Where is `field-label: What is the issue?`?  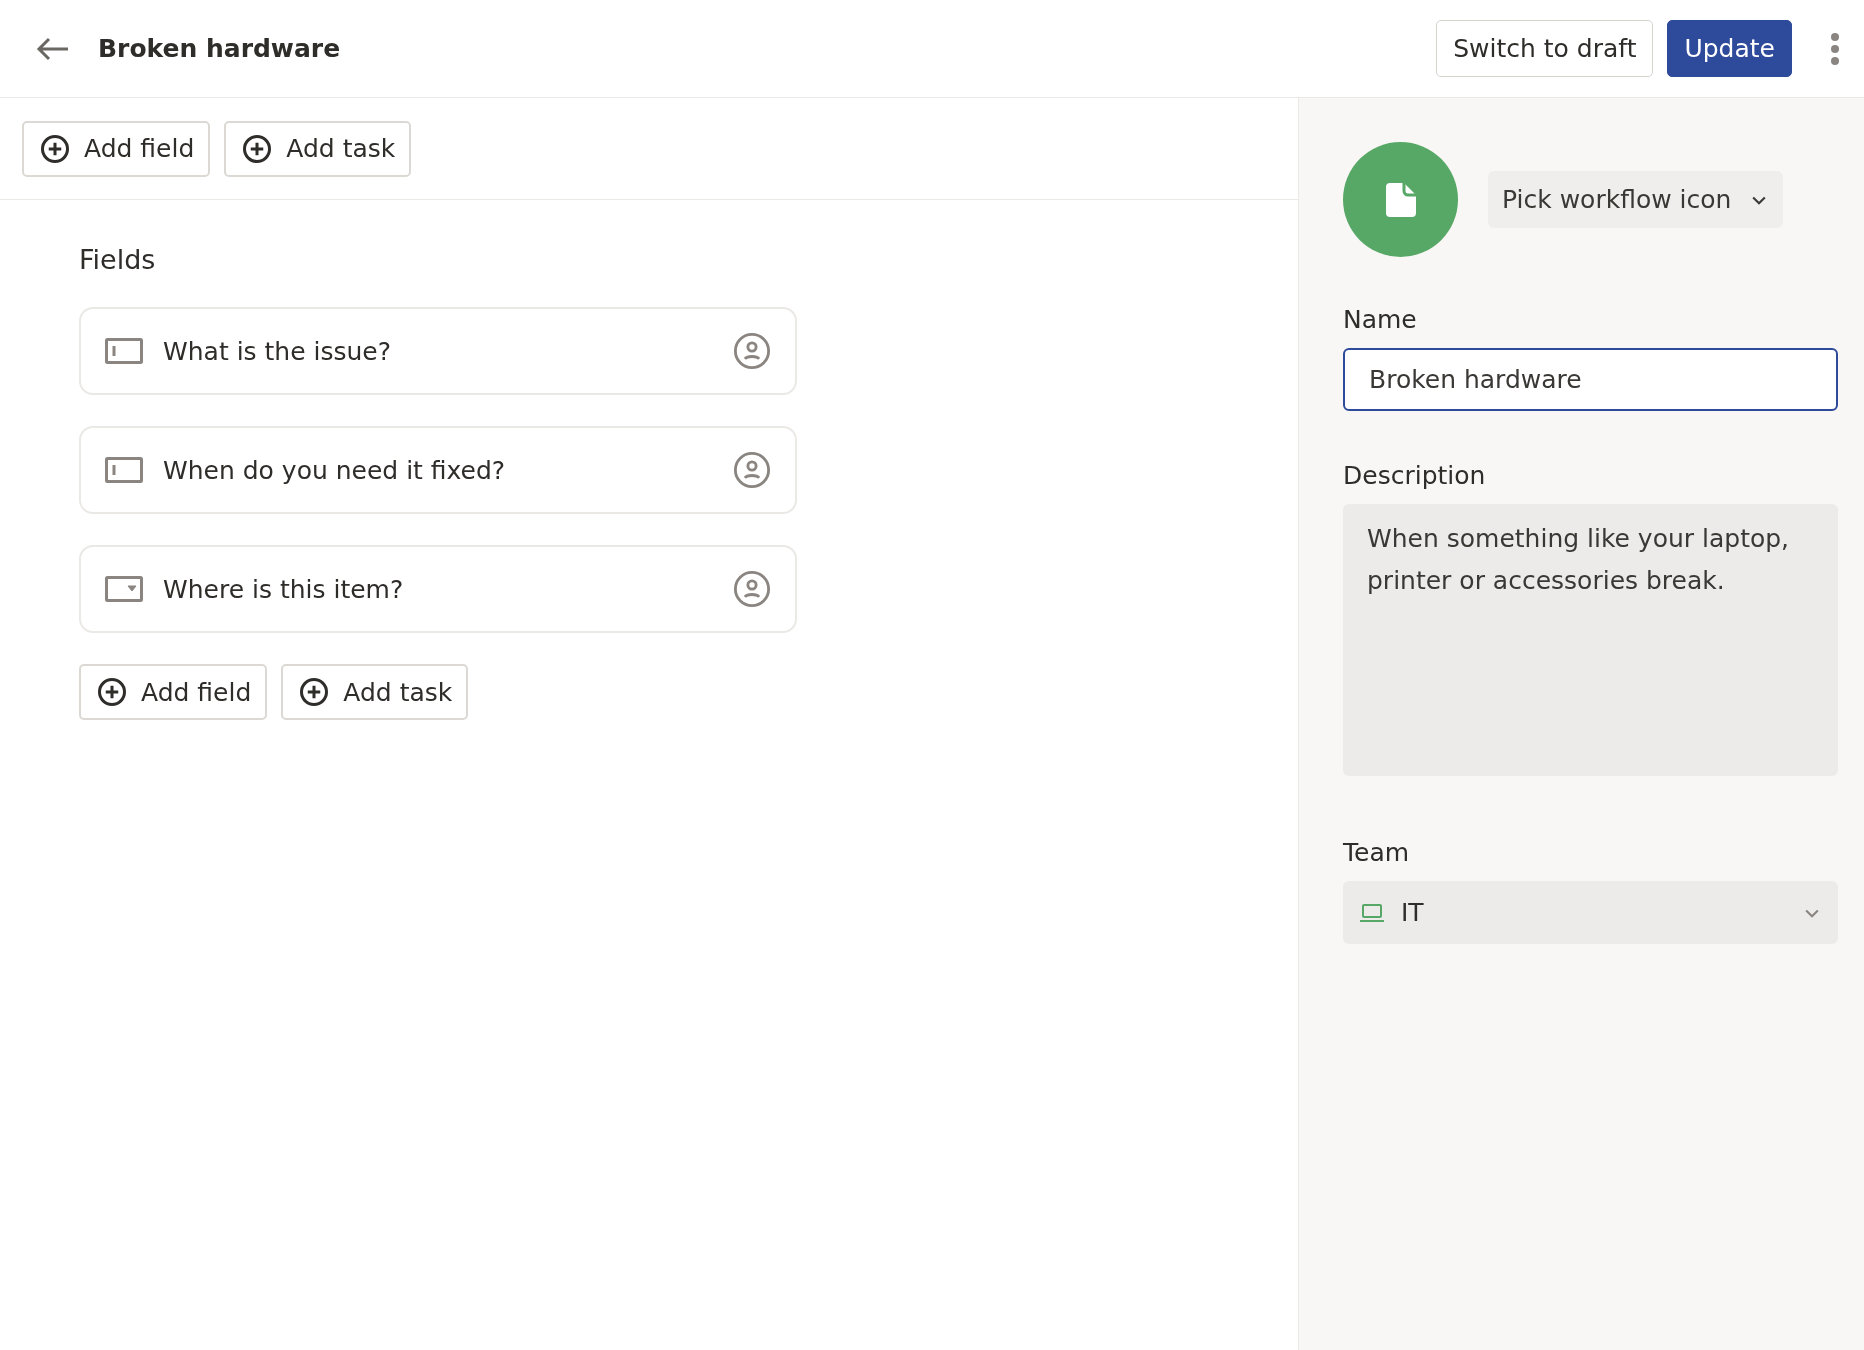 field-label: What is the issue? is located at coordinates (277, 351).